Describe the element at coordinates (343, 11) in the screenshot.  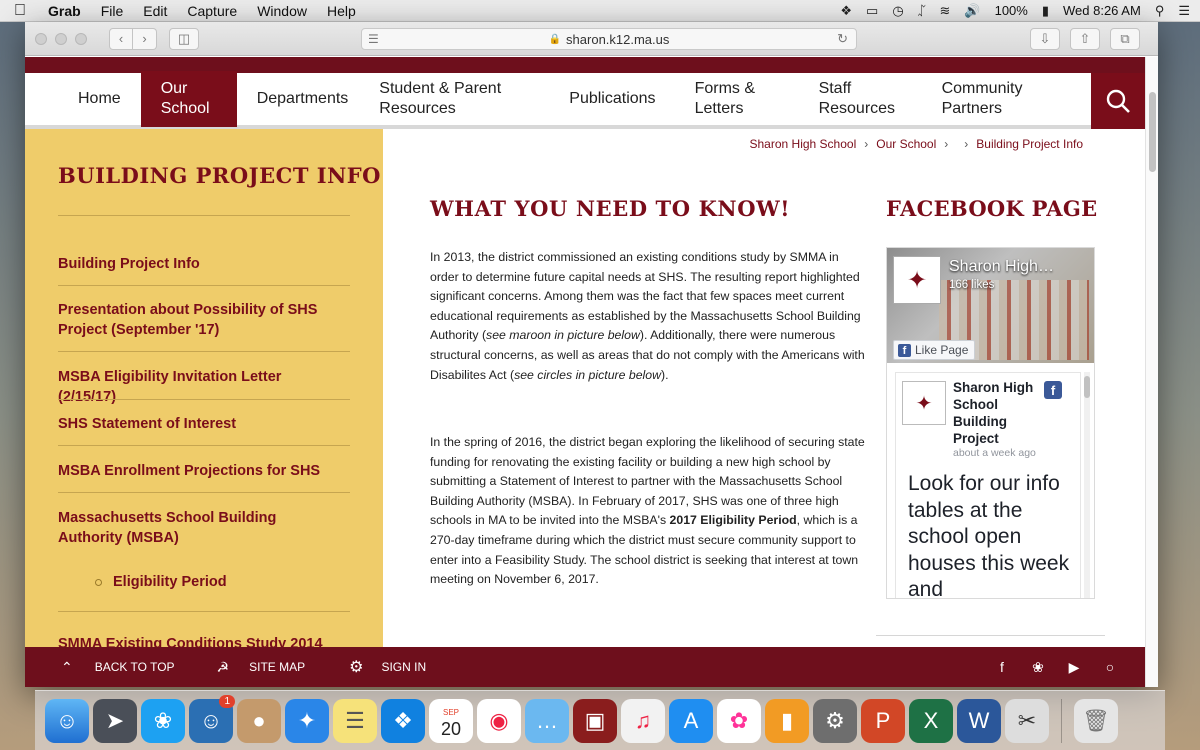
I see `menu-help: Help` at that location.